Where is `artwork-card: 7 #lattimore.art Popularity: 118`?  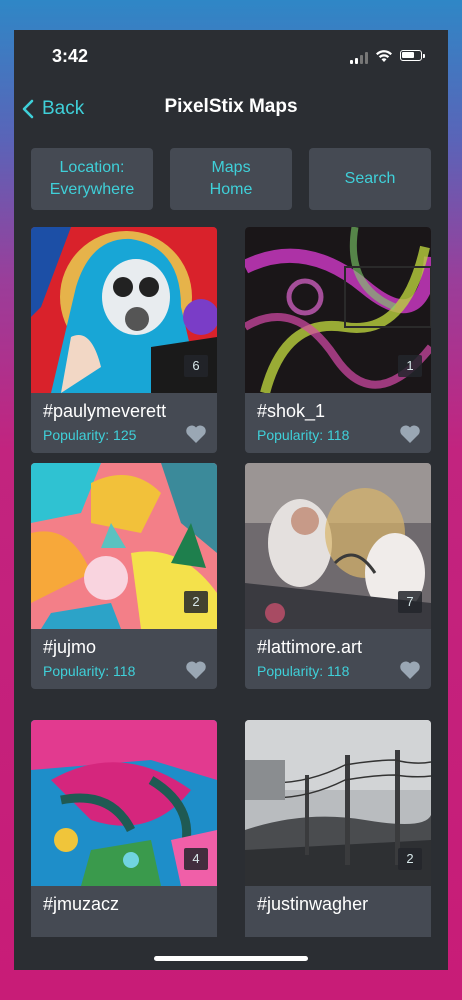
artwork-card: 7 #lattimore.art Popularity: 118 is located at coordinates (338, 576).